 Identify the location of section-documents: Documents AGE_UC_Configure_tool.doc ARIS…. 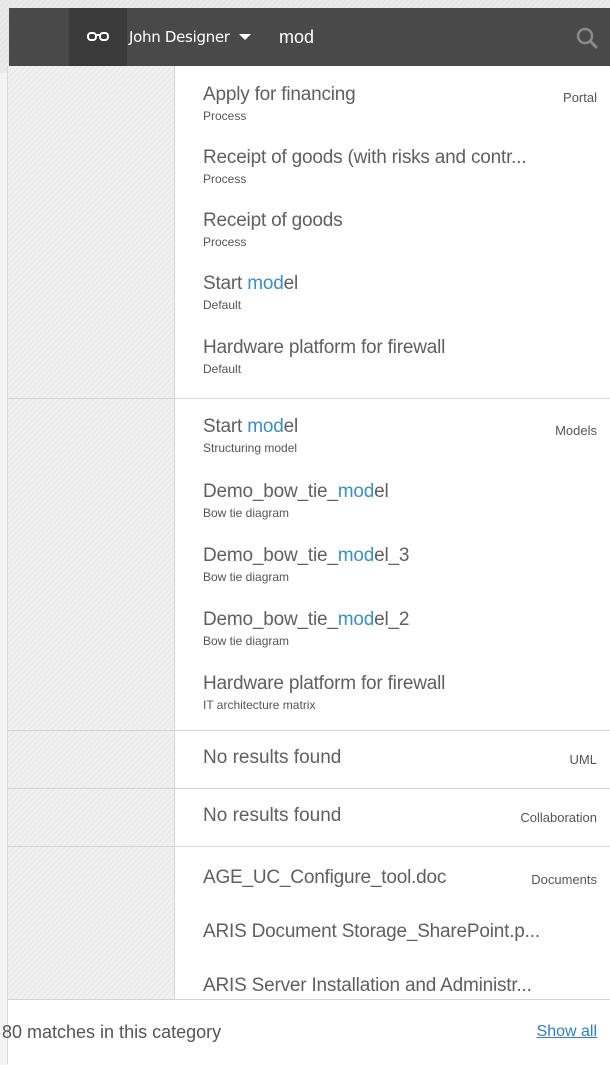
(309, 923).